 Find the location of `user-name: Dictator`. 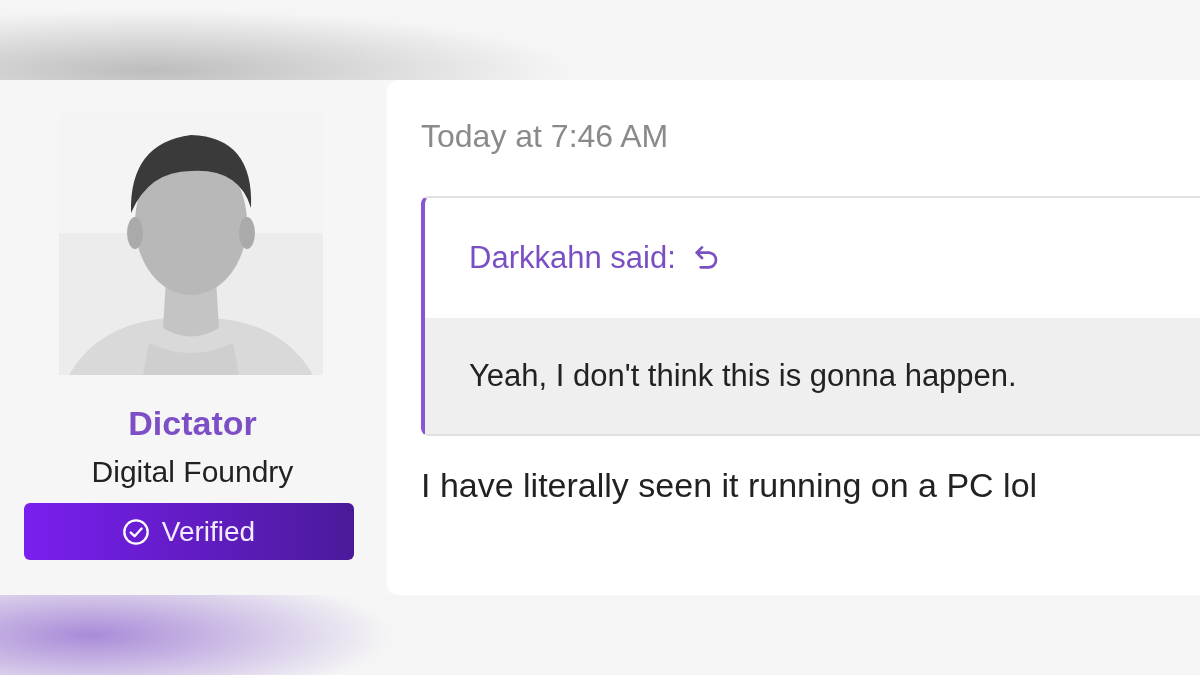

user-name: Dictator is located at coordinates (192, 423).